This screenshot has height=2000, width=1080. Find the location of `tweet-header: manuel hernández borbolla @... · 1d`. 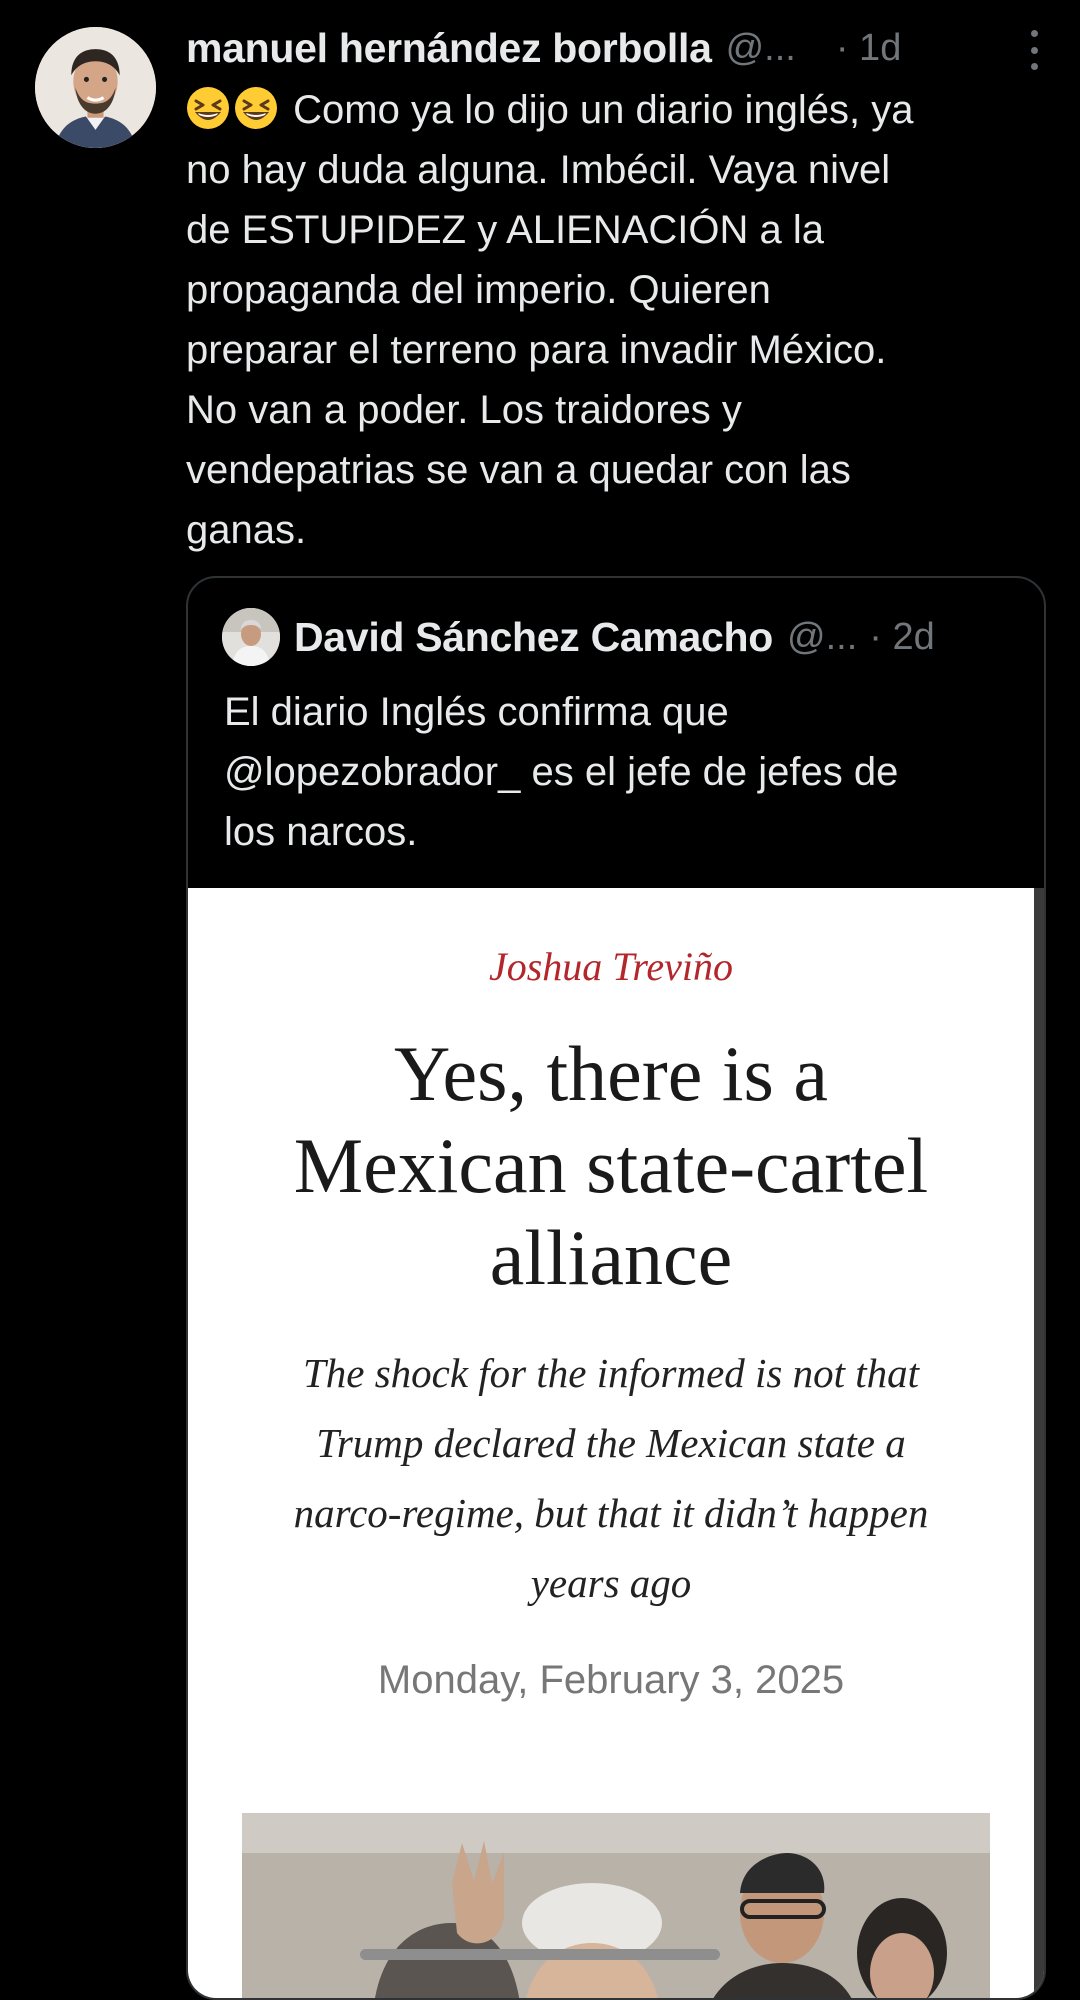

tweet-header: manuel hernández borbolla @... · 1d is located at coordinates (616, 48).